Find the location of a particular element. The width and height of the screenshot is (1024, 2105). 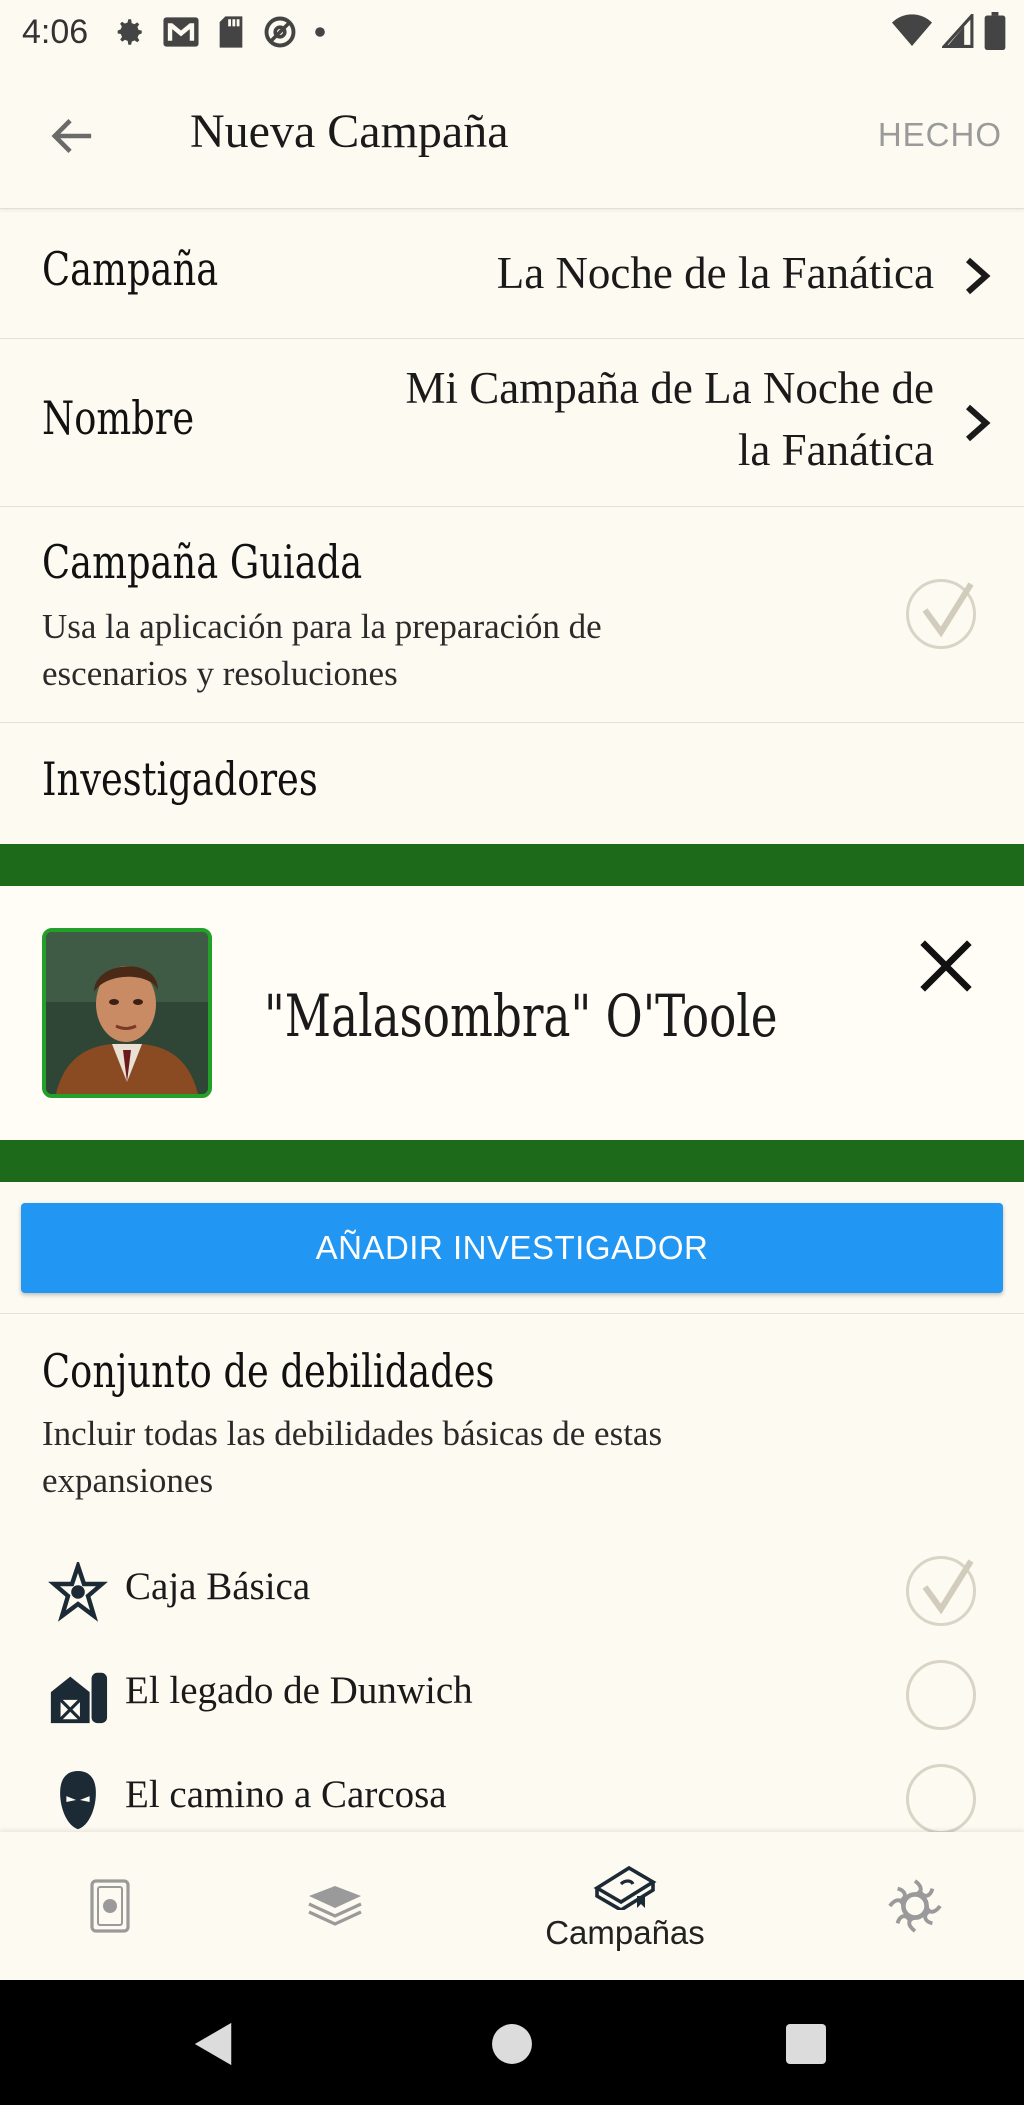

dunwich-icon is located at coordinates (78, 1696).